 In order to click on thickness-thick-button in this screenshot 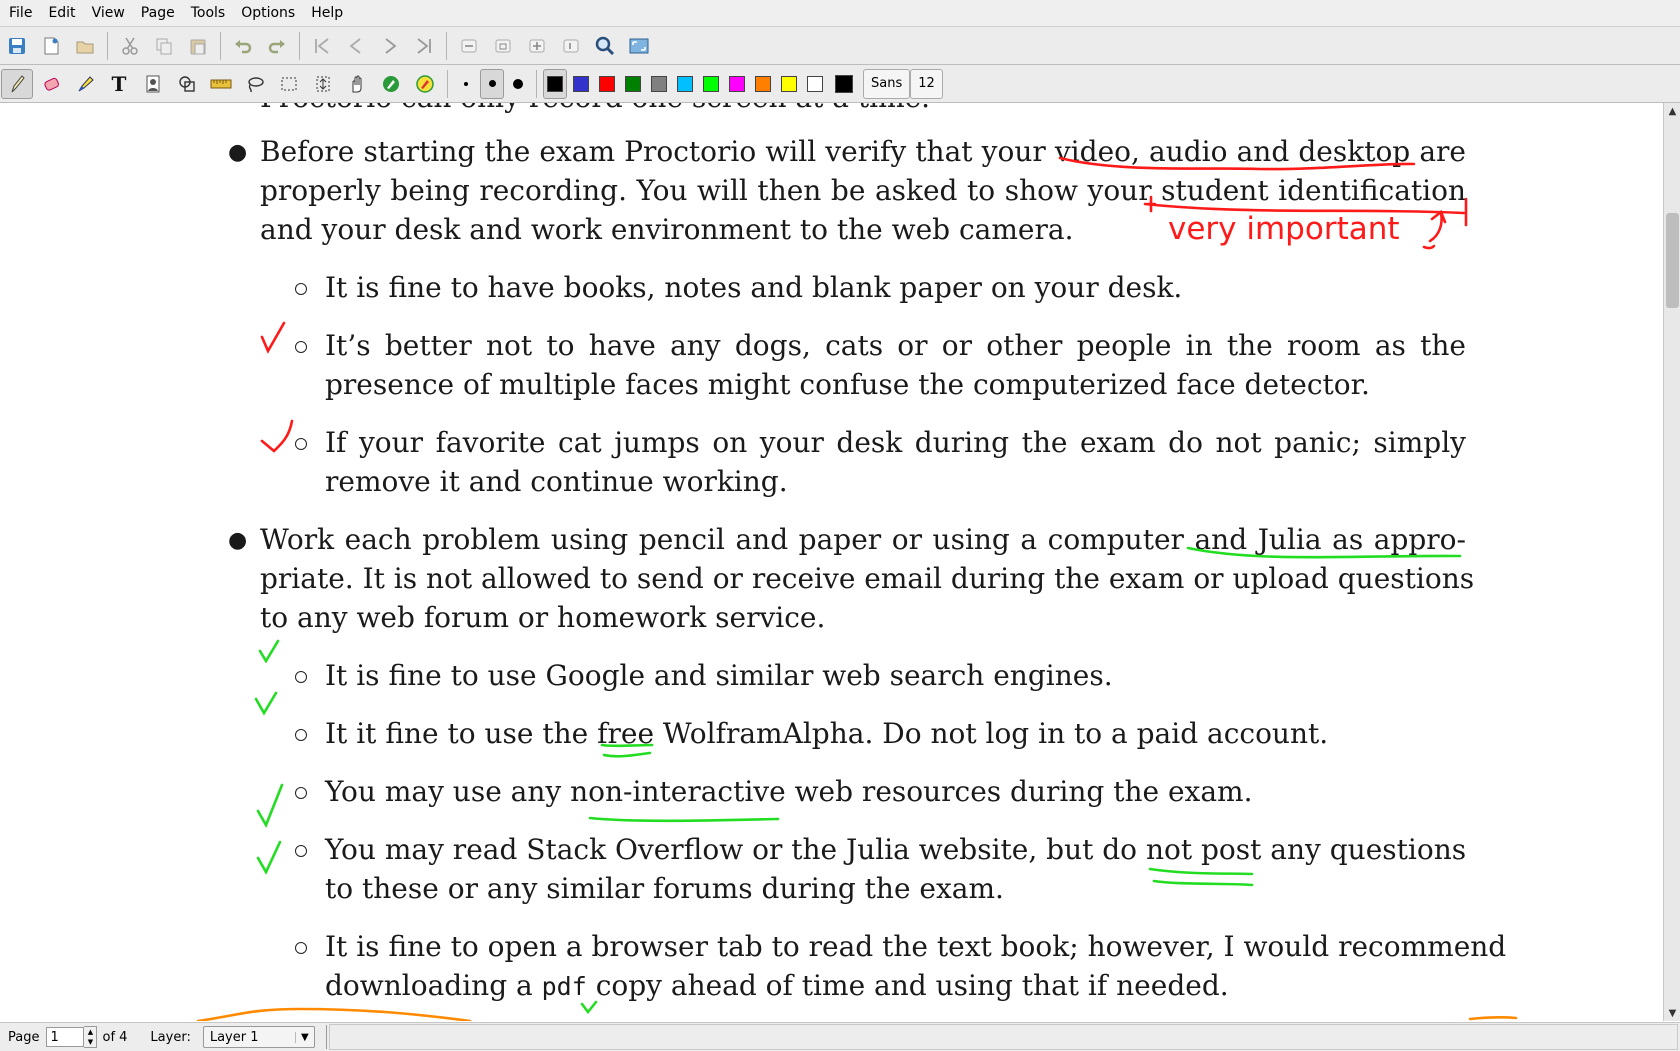, I will do `click(518, 84)`.